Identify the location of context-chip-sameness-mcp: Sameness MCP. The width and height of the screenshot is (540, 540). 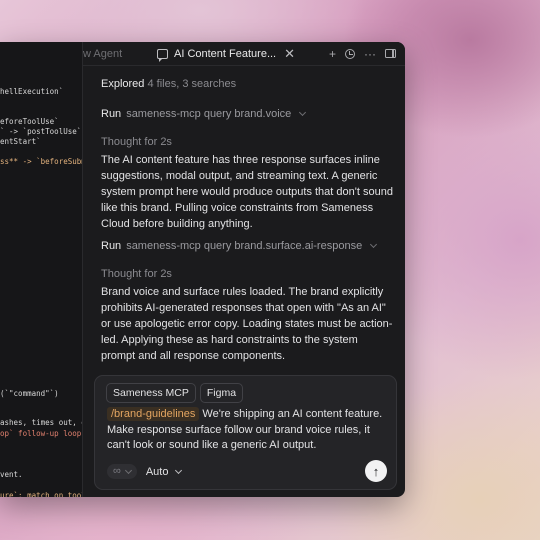
(151, 393).